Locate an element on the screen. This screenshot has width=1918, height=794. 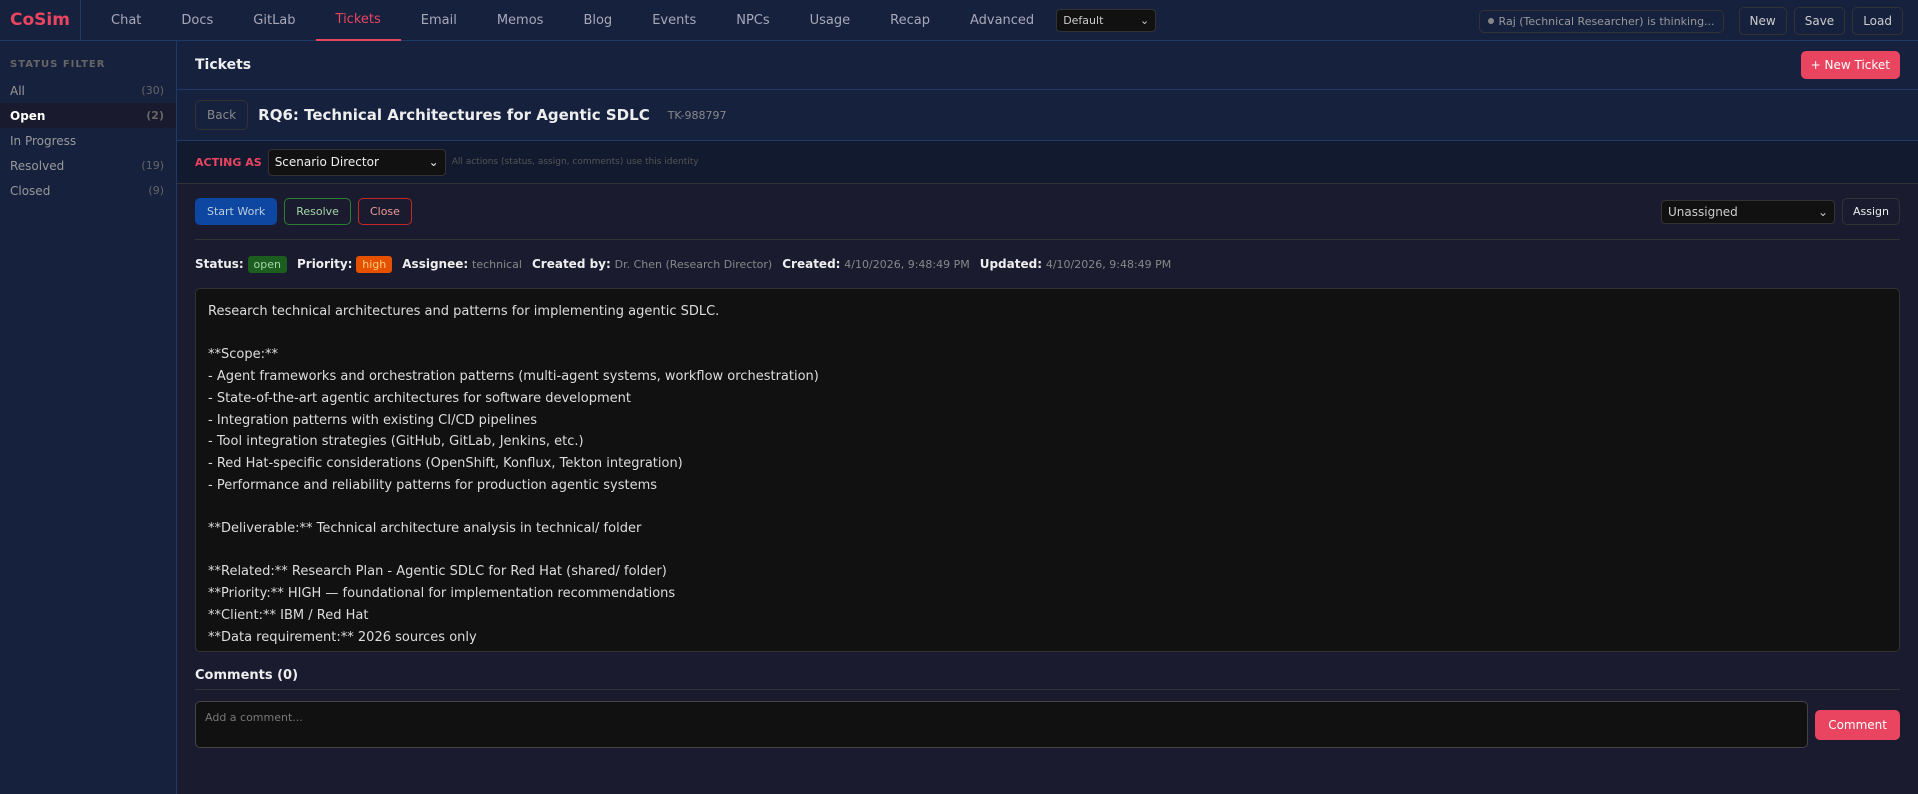
updated-value: 4/10/2026, 9:48:49 PM is located at coordinates (1108, 264).